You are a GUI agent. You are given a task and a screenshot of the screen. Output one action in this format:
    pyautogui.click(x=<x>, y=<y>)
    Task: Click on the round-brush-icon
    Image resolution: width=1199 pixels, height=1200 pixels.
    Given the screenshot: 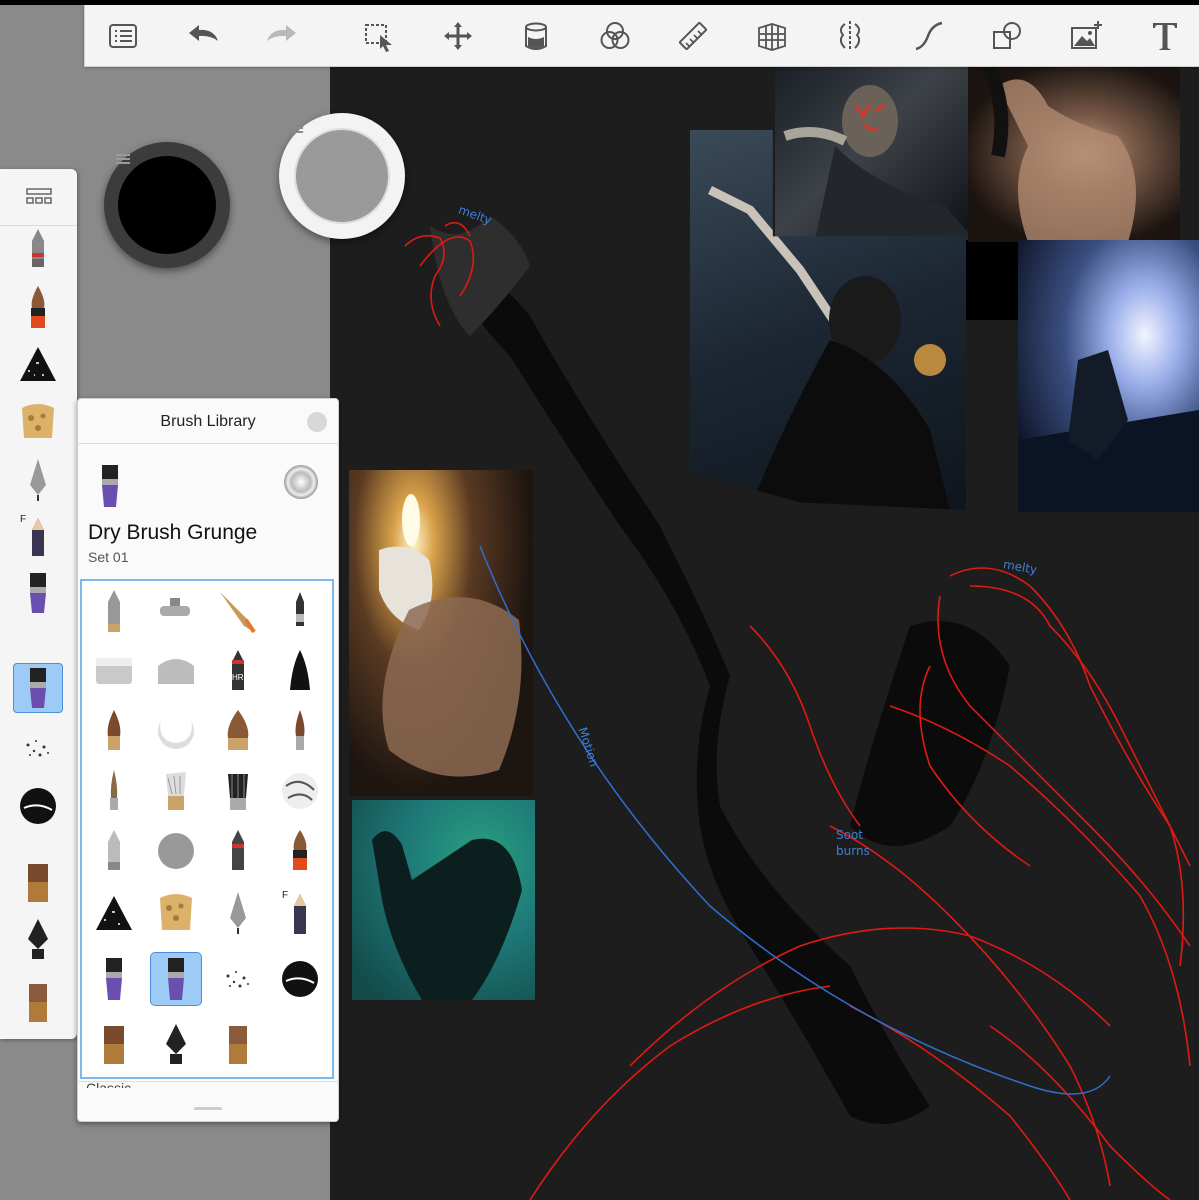 What is the action you would take?
    pyautogui.click(x=114, y=731)
    